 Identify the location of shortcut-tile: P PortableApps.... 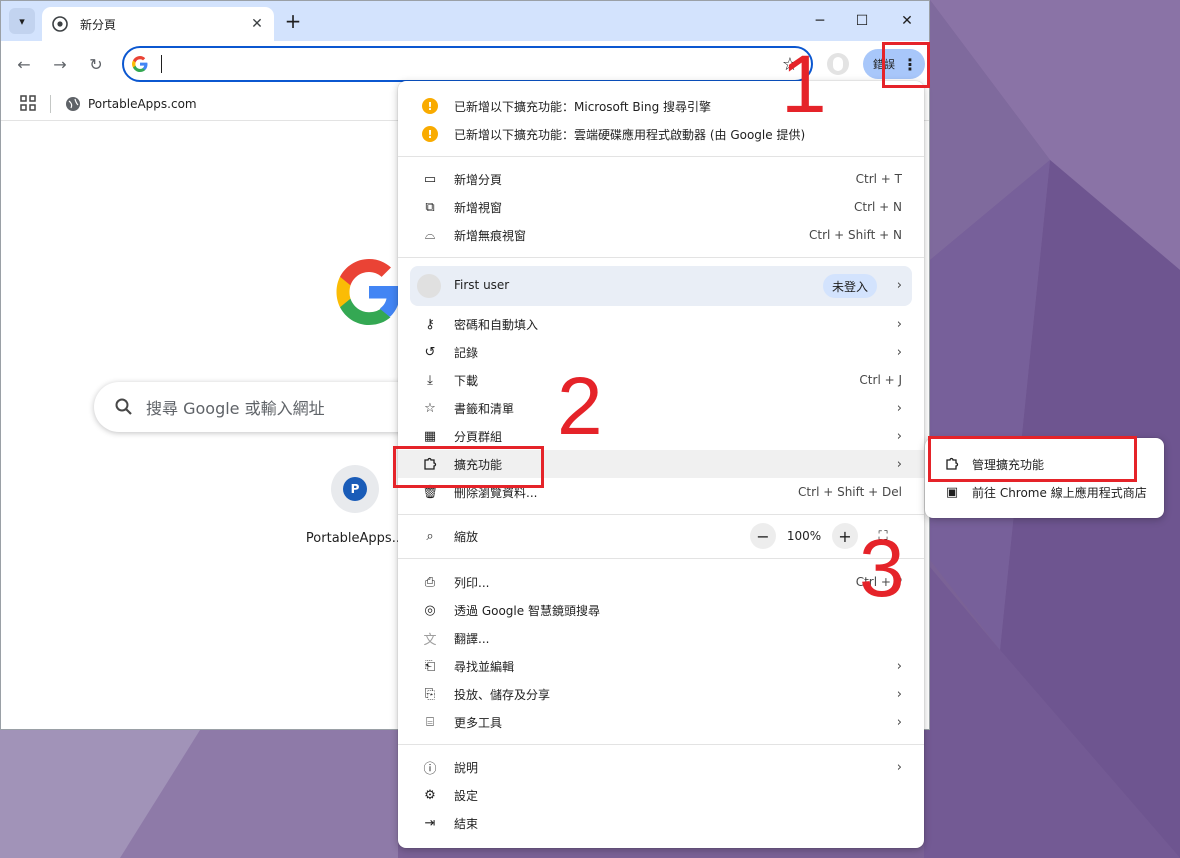
(355, 505).